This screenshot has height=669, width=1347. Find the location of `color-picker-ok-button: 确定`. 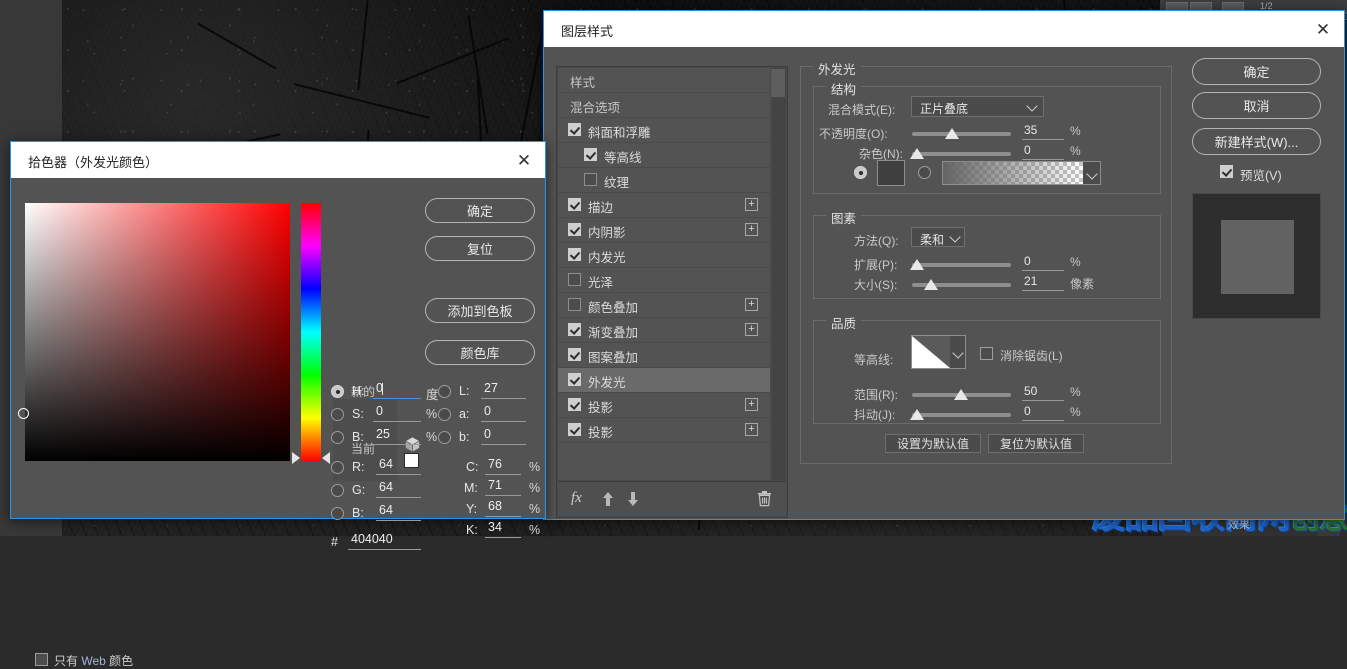

color-picker-ok-button: 确定 is located at coordinates (480, 210).